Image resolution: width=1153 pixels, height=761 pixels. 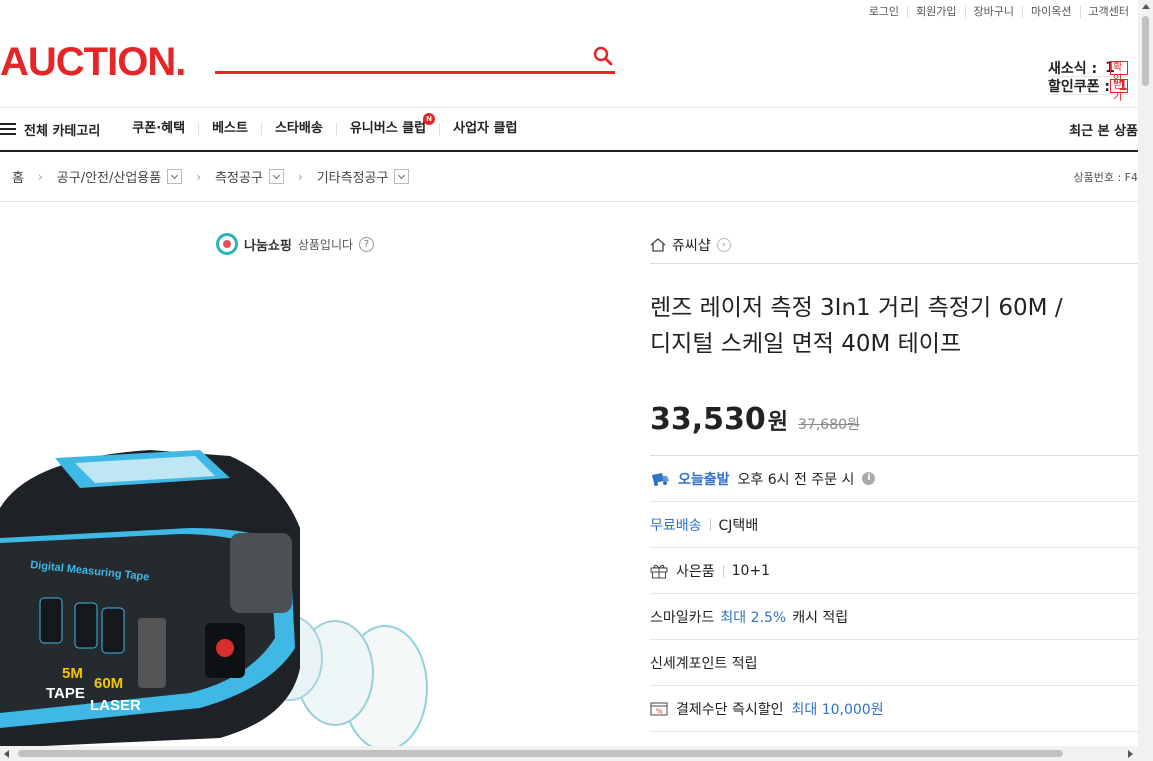 What do you see at coordinates (660, 479) in the screenshot?
I see `truck-icon` at bounding box center [660, 479].